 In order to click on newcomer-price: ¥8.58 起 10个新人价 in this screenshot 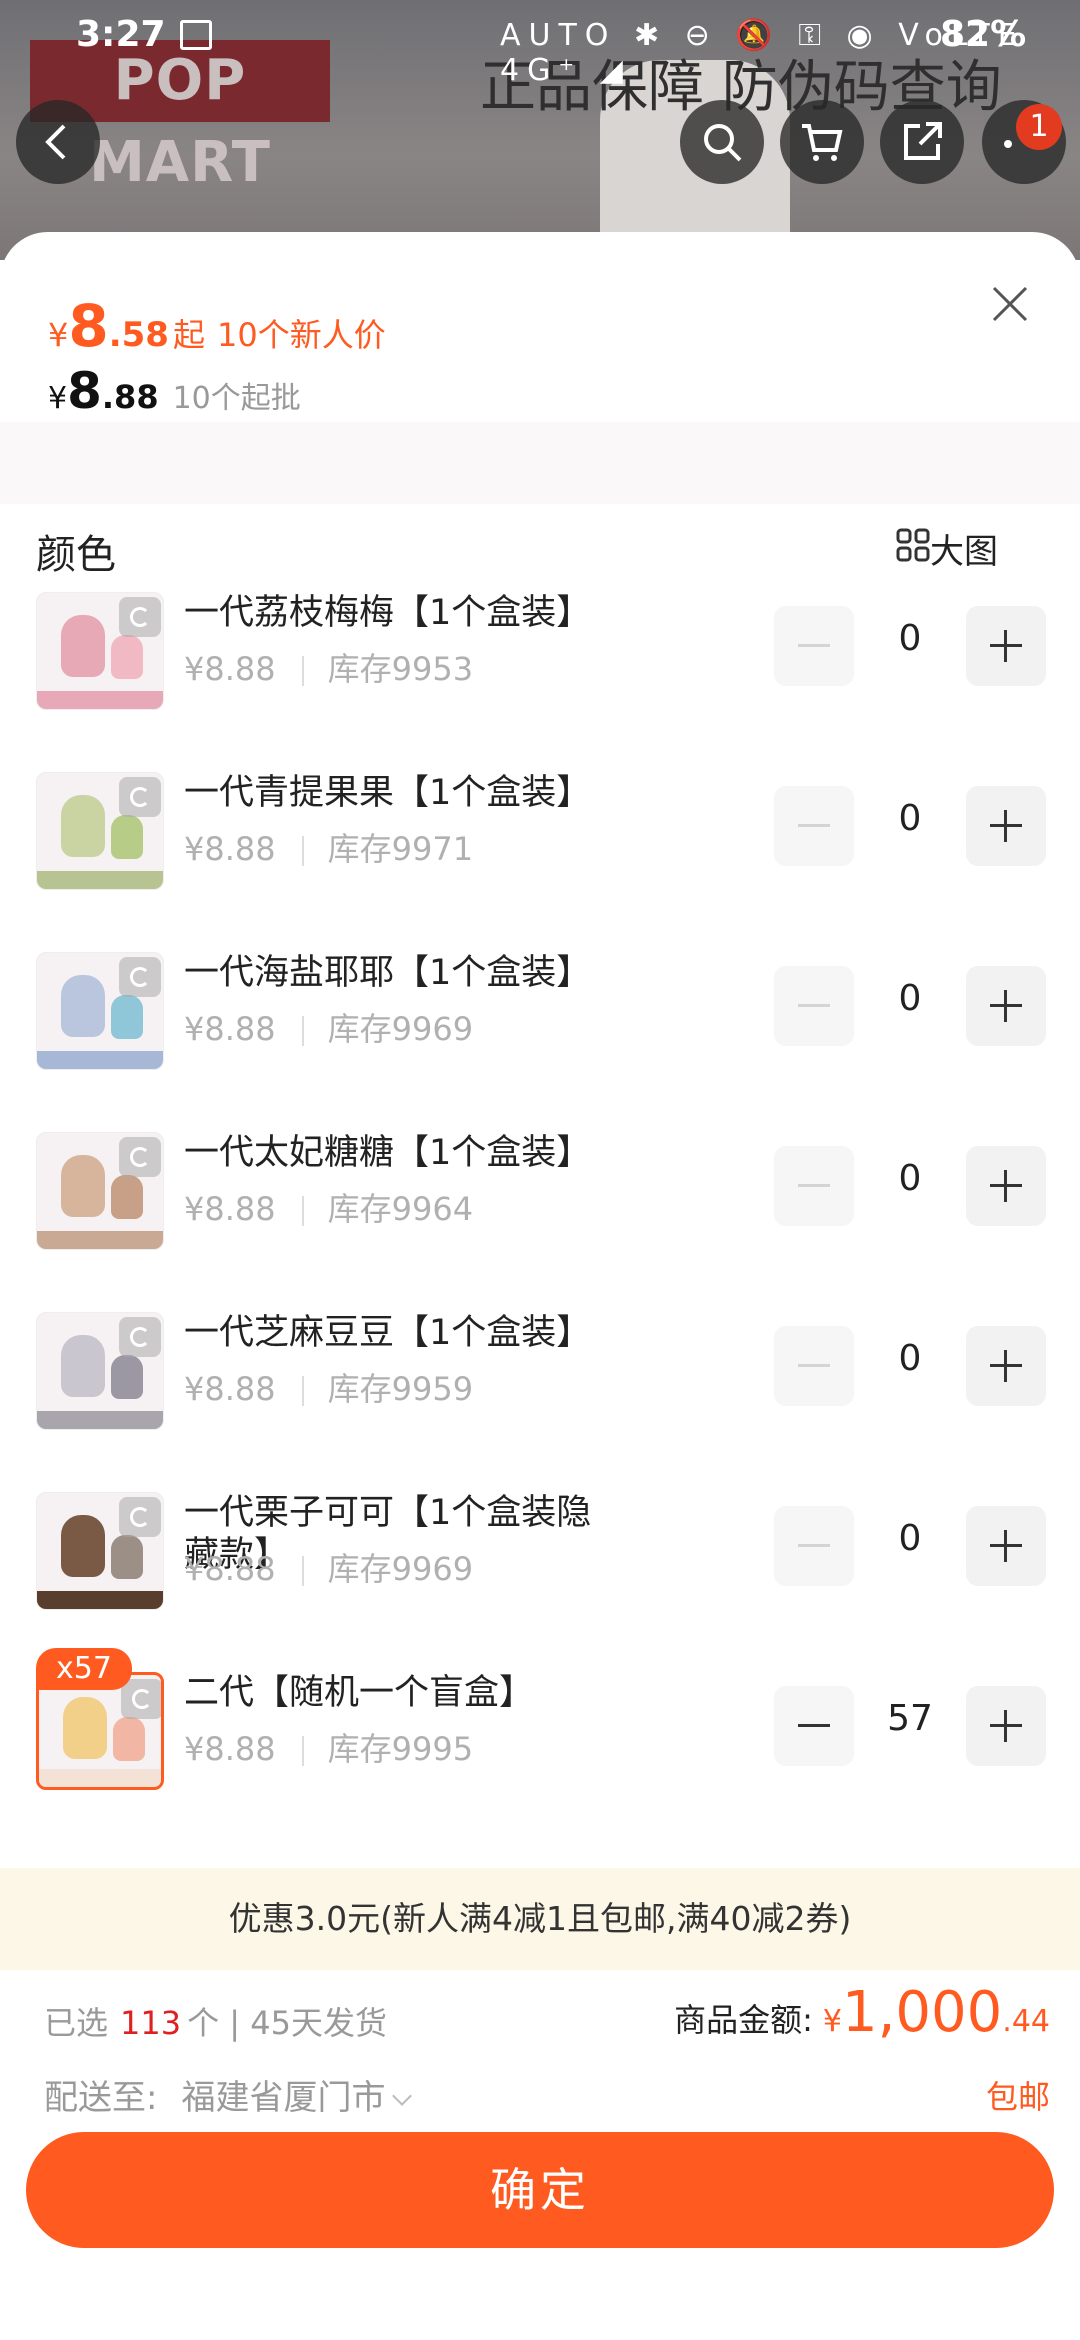, I will do `click(217, 326)`.